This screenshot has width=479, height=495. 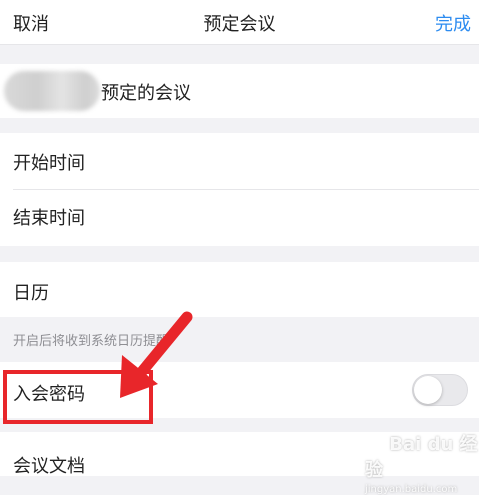 I want to click on calendar-hint: 开启后将收到系统日历提醒, so click(x=91, y=341).